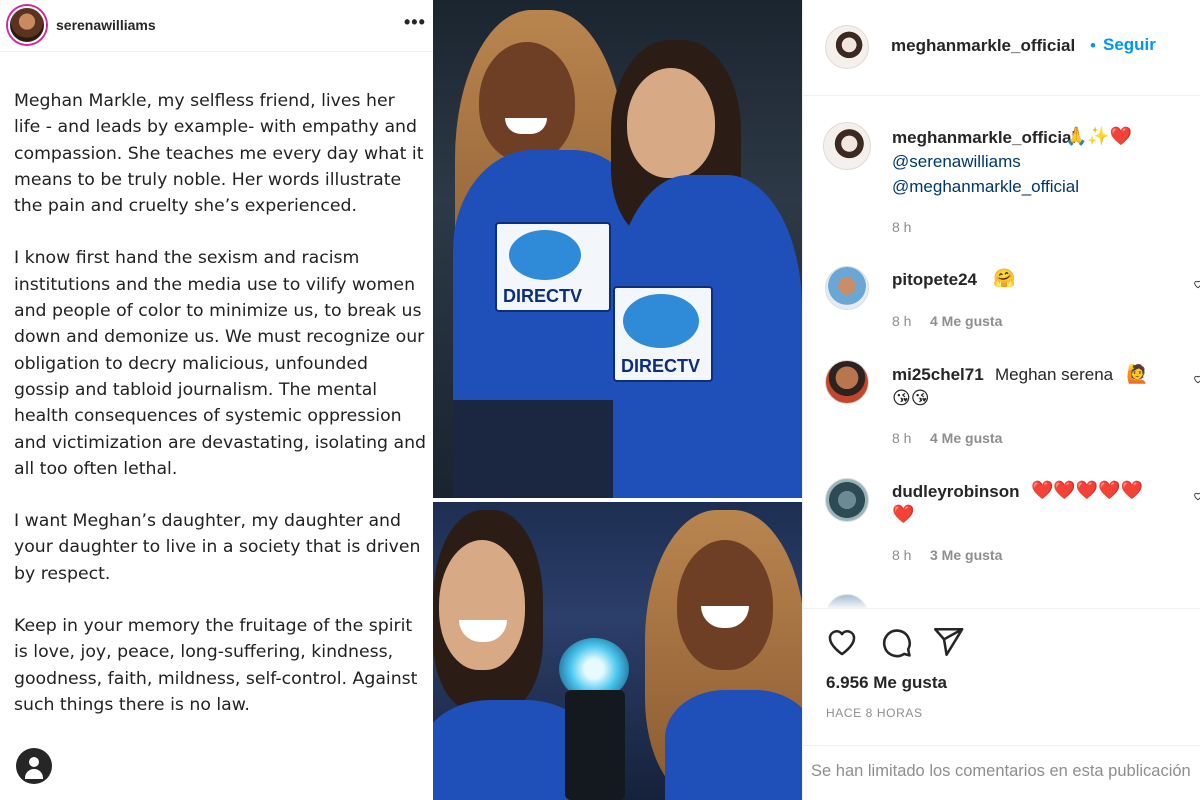  Describe the element at coordinates (1001, 600) in the screenshot. I see `comments-fade` at that location.